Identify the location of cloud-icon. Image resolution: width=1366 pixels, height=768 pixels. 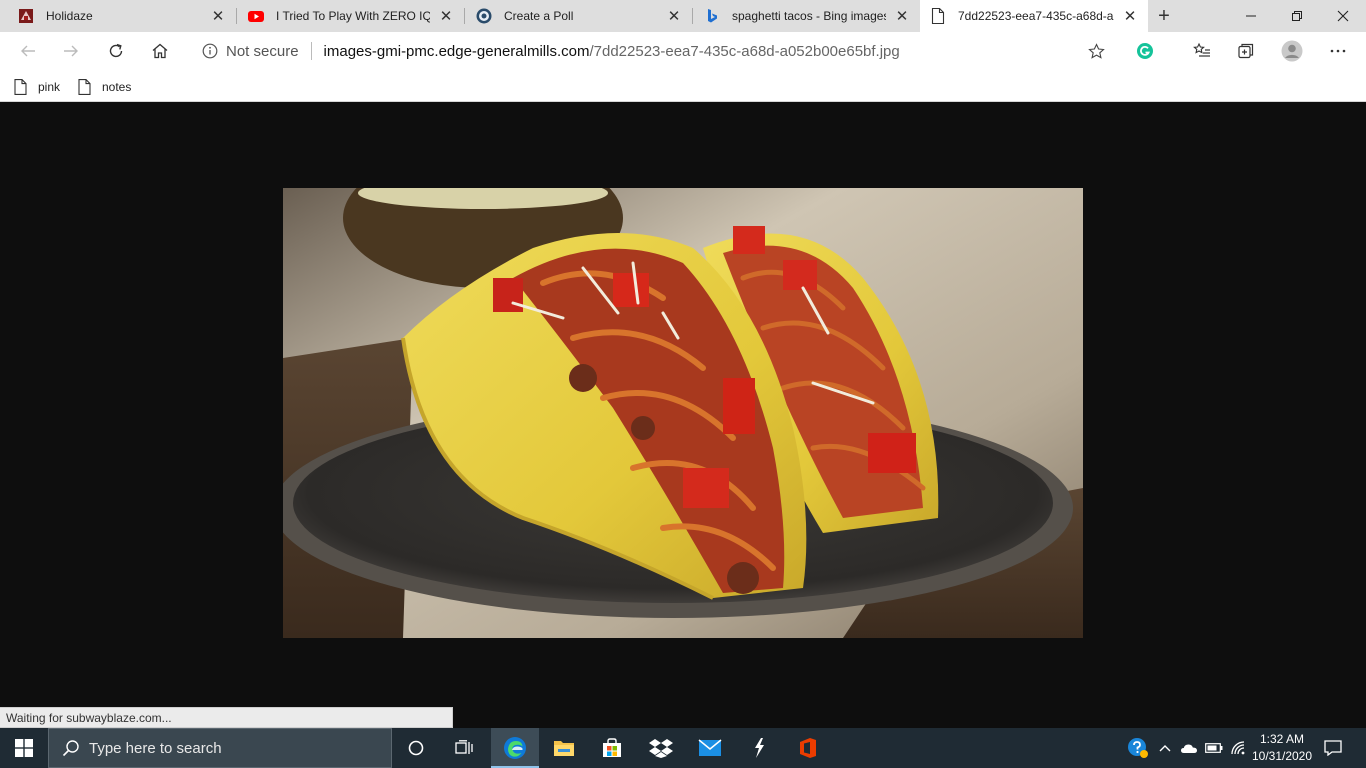
(1189, 748).